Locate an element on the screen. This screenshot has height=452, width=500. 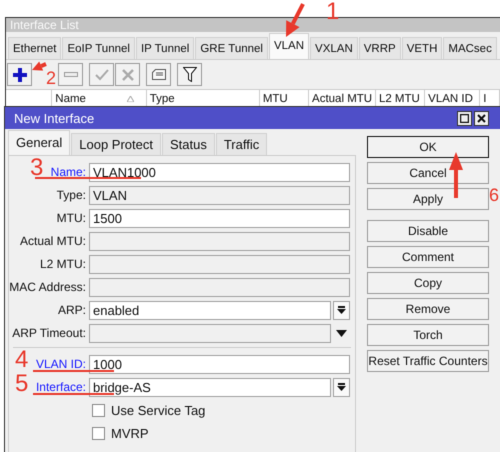
field-link: Name: is located at coordinates (68, 172).